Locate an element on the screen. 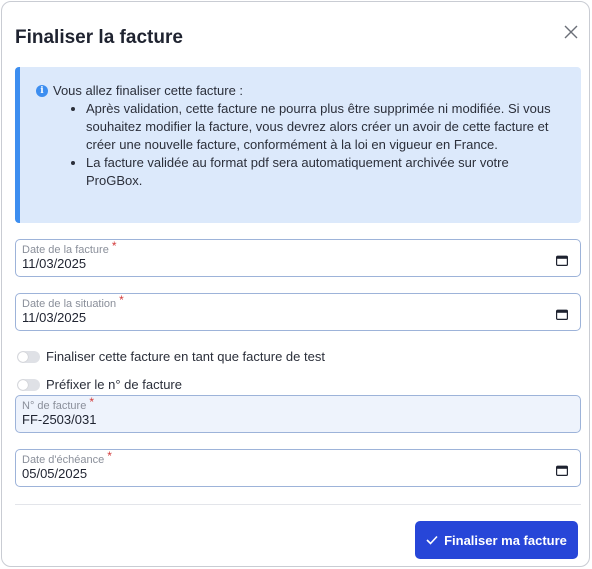 The height and width of the screenshot is (569, 592). due-date-field: Date d'échéance * 05/05/2025 is located at coordinates (298, 468).